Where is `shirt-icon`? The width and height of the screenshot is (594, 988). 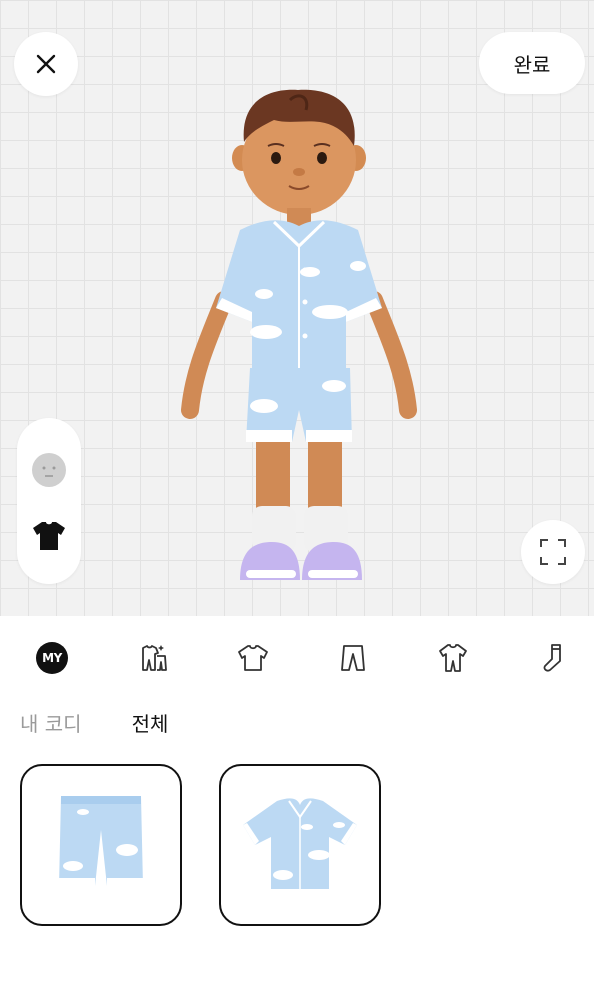
shirt-icon is located at coordinates (49, 536).